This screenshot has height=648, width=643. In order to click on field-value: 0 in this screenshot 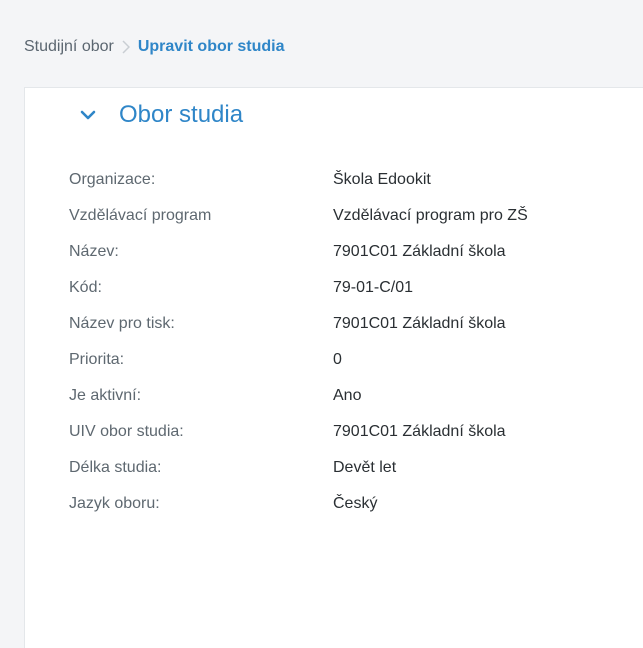, I will do `click(337, 359)`.